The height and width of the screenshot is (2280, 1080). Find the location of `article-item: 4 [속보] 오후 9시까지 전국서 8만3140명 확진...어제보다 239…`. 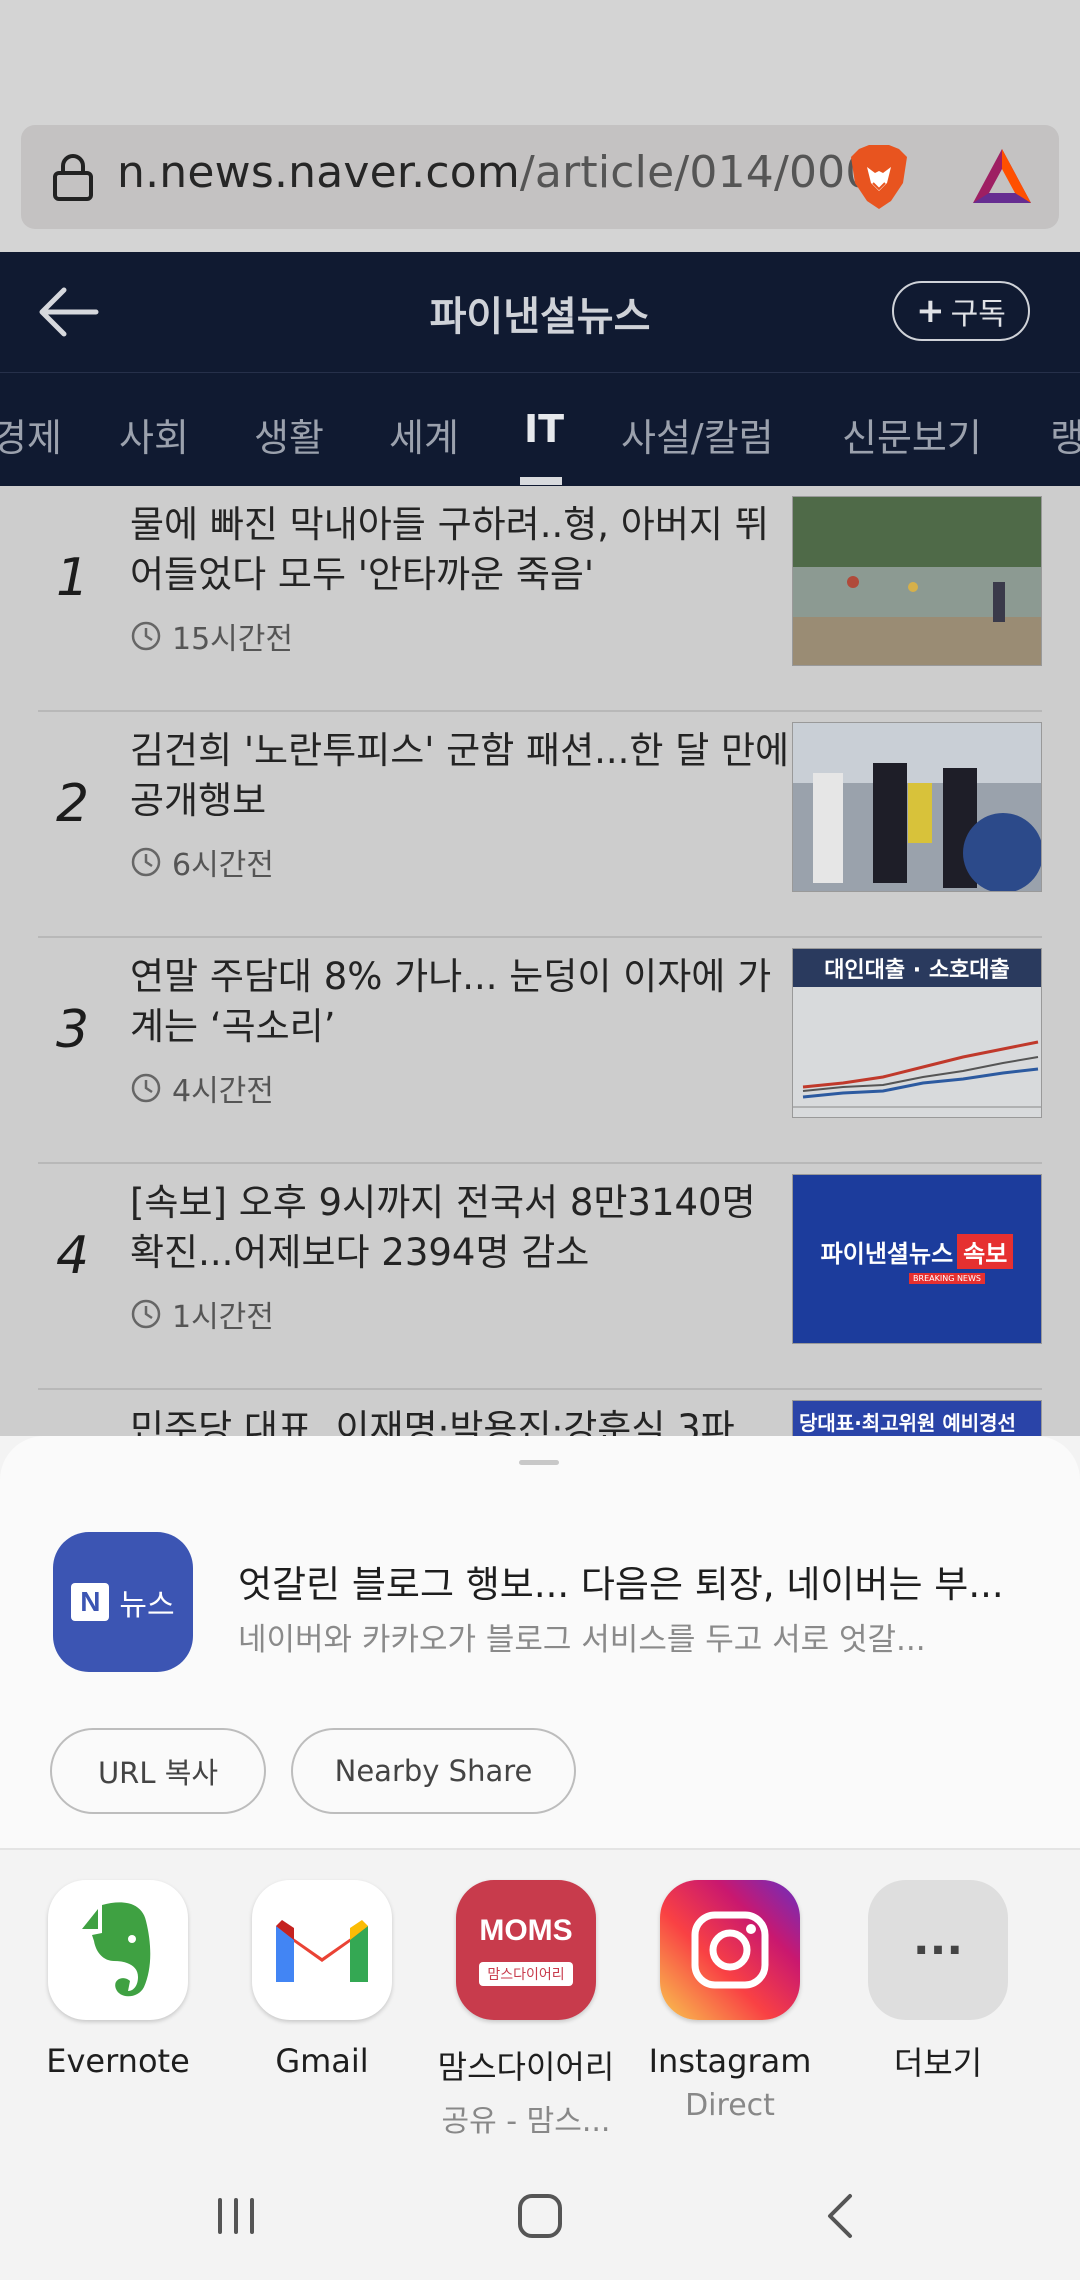

article-item: 4 [속보] 오후 9시까지 전국서 8만3140명 확진...어제보다 239… is located at coordinates (540, 1277).